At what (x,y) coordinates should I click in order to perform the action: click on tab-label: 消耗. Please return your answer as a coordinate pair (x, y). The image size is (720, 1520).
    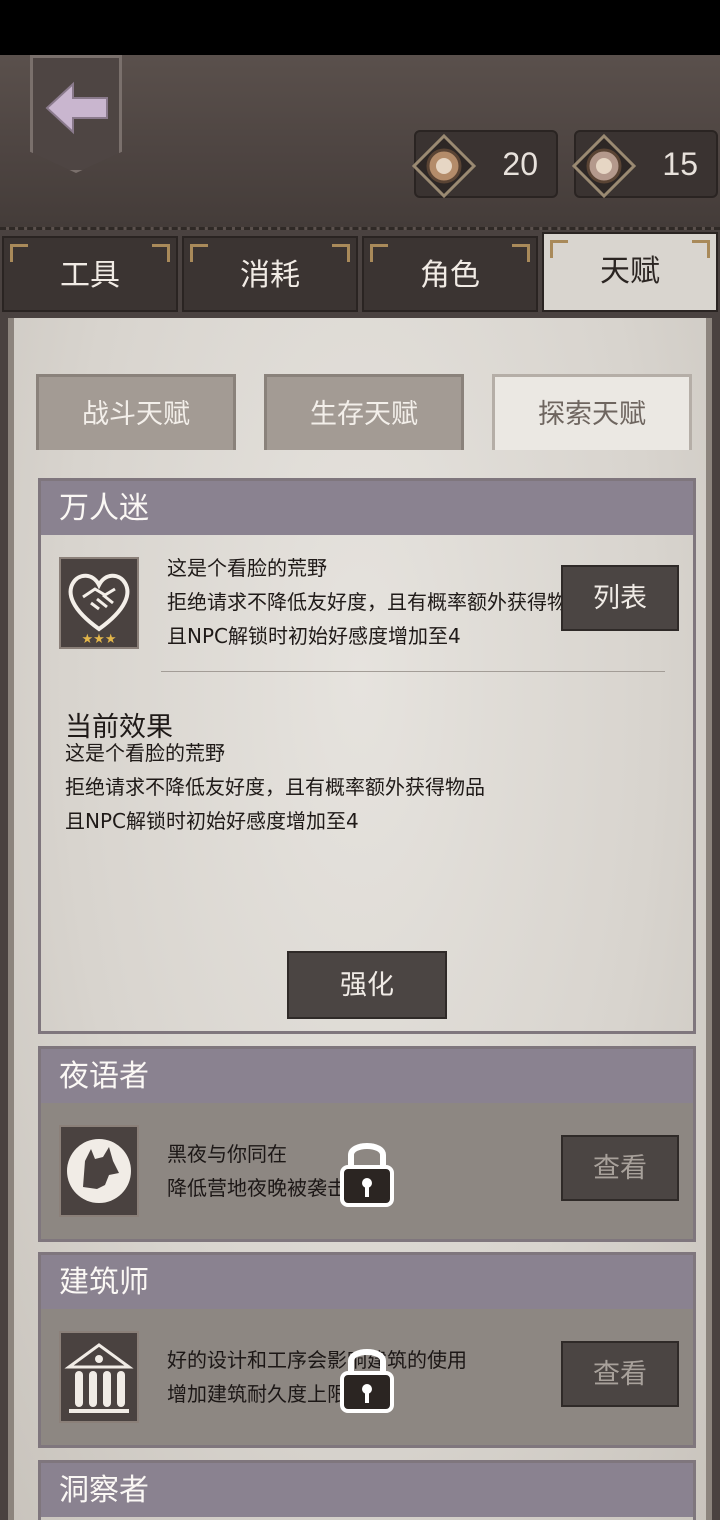
    Looking at the image, I should click on (270, 275).